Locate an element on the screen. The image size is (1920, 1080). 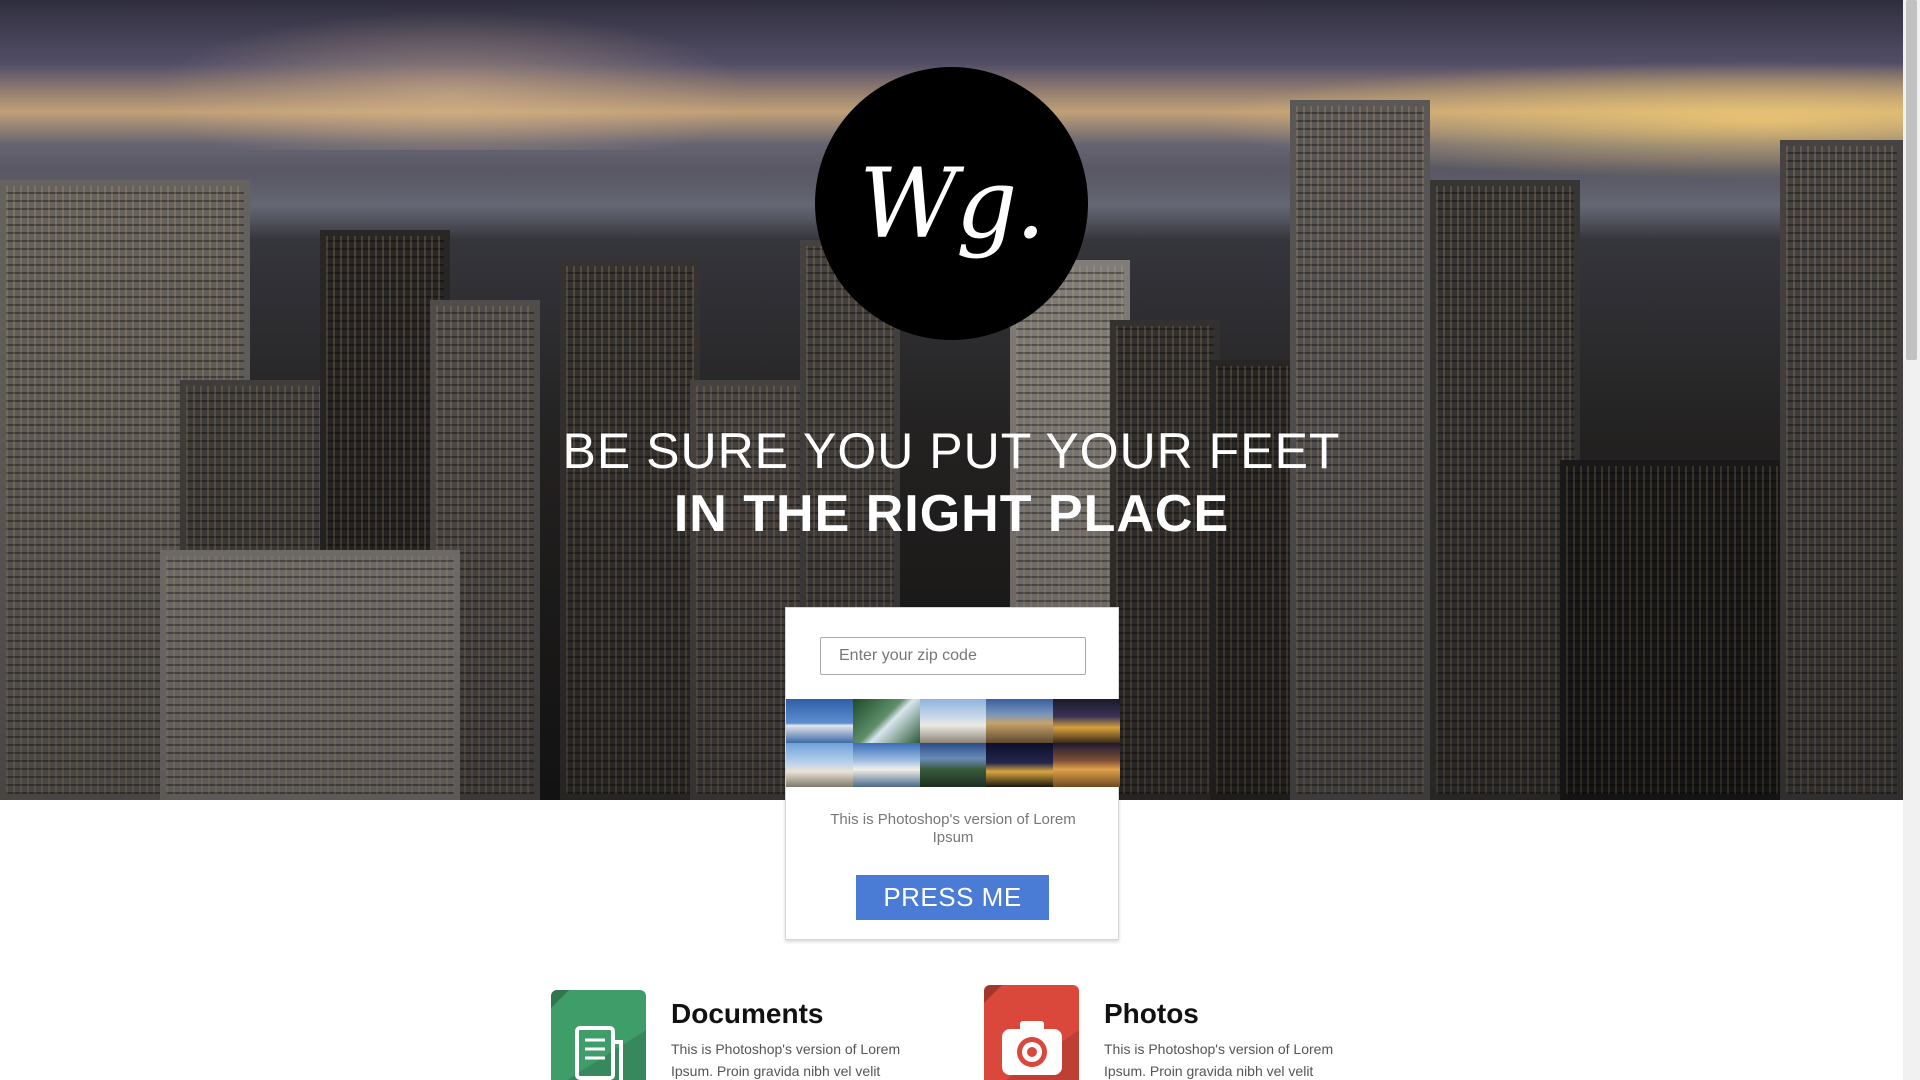
logo: Wg. is located at coordinates (951, 203).